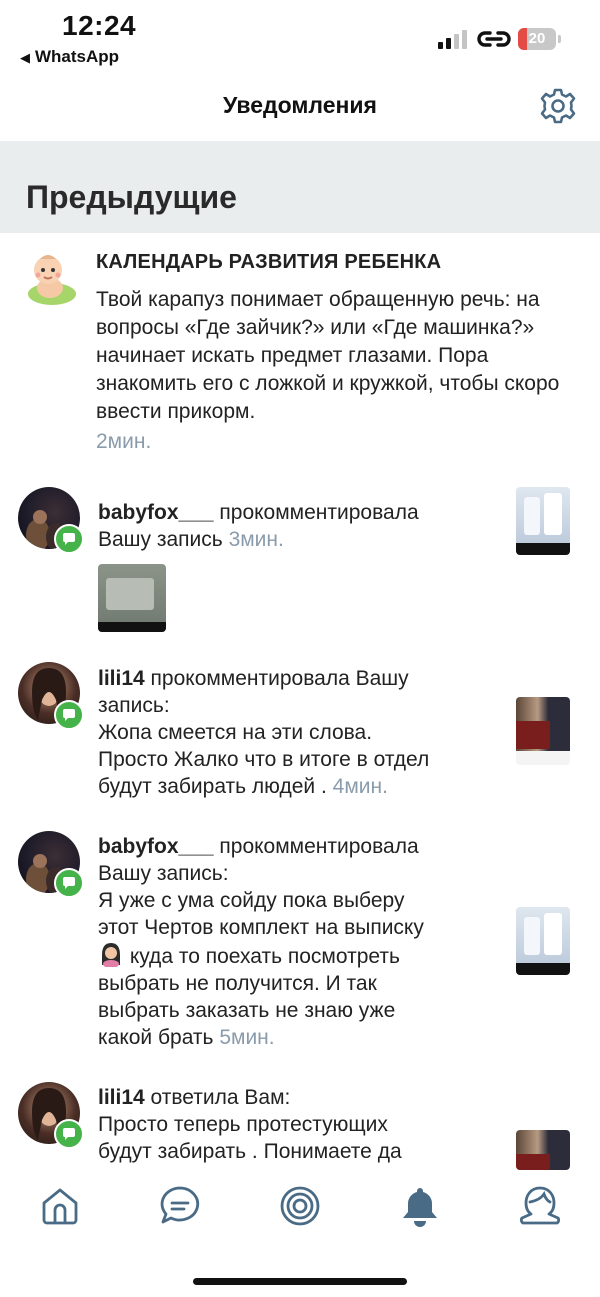 The image size is (600, 1297). I want to click on home-icon, so click(60, 1206).